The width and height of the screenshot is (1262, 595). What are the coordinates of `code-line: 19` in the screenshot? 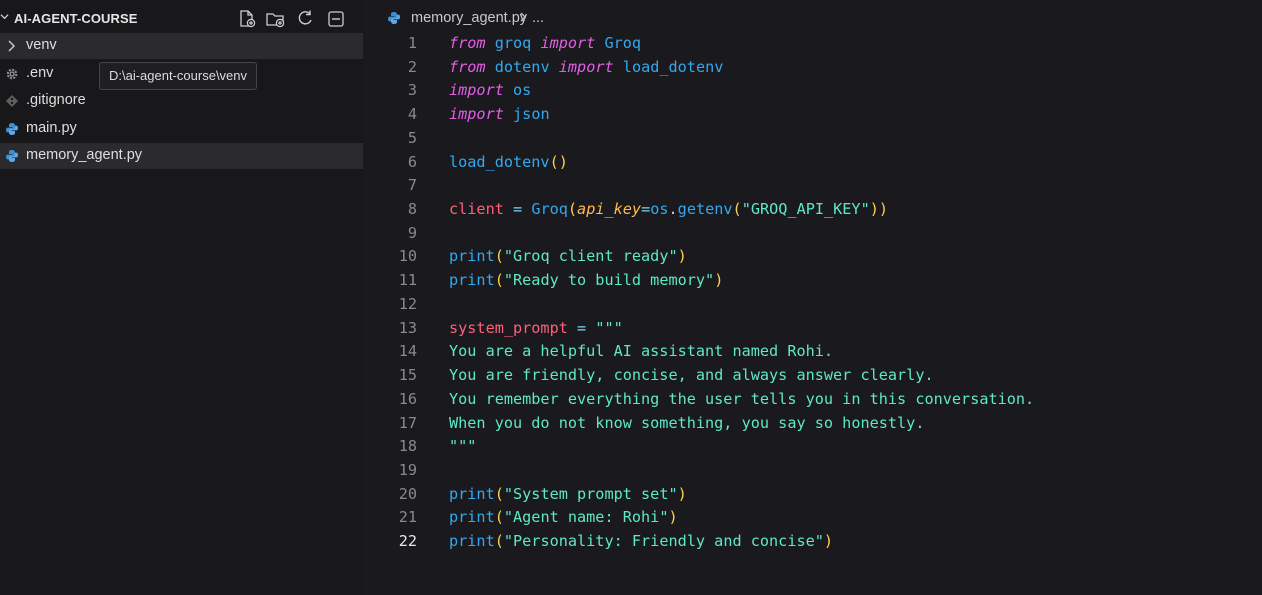 It's located at (820, 471).